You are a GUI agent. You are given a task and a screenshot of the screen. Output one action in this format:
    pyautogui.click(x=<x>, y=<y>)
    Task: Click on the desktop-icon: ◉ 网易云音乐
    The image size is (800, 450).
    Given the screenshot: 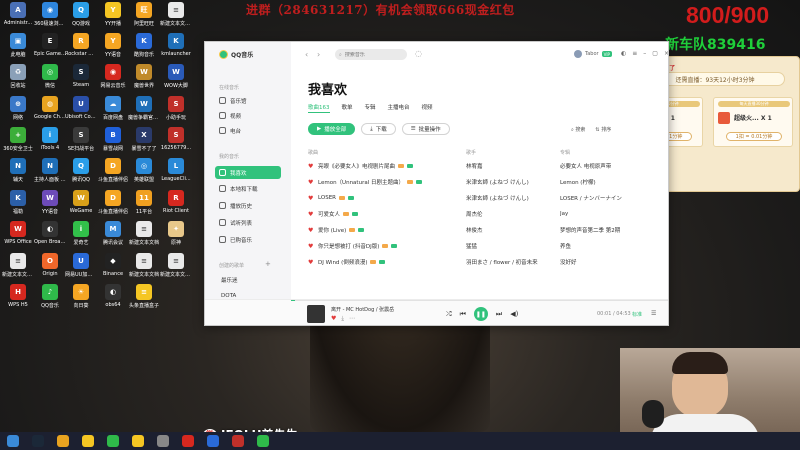 What is the action you would take?
    pyautogui.click(x=113, y=80)
    